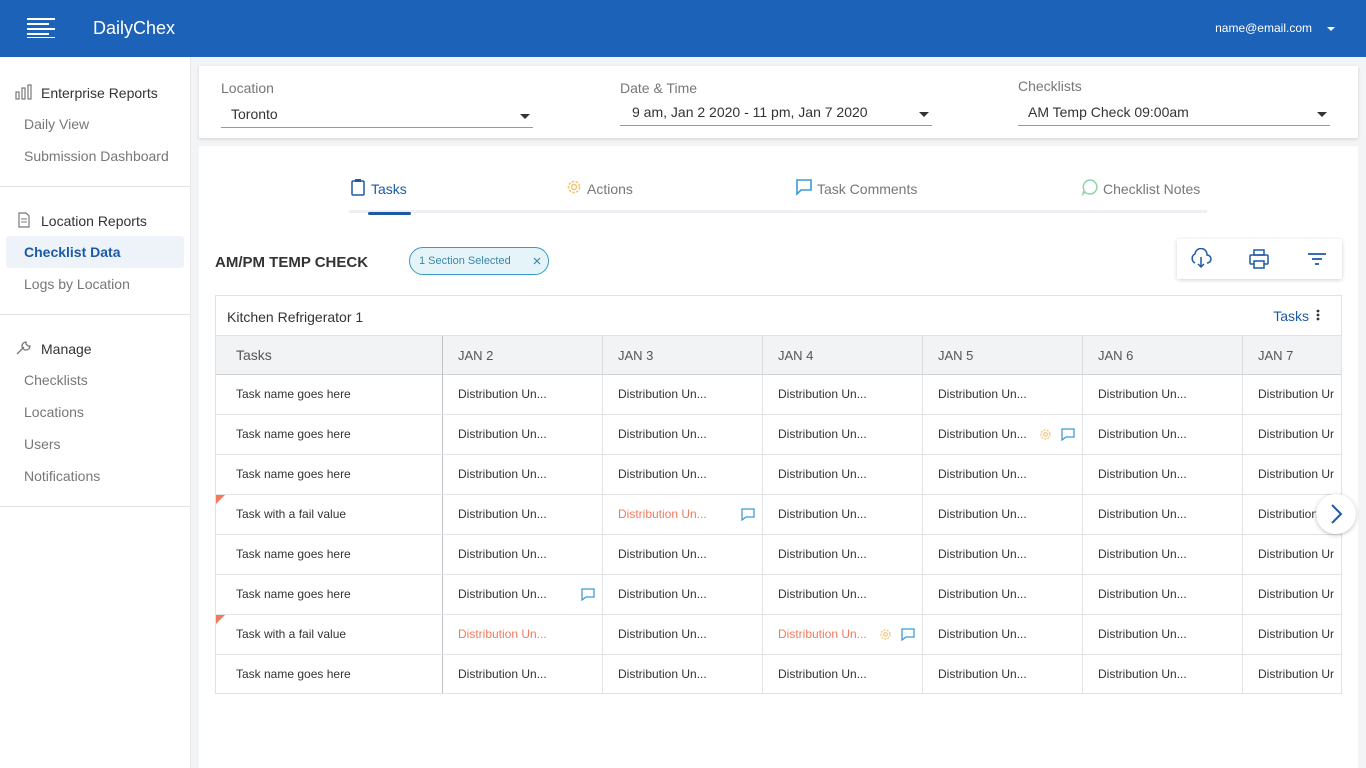 This screenshot has height=768, width=1366. I want to click on document-icon, so click(24, 220).